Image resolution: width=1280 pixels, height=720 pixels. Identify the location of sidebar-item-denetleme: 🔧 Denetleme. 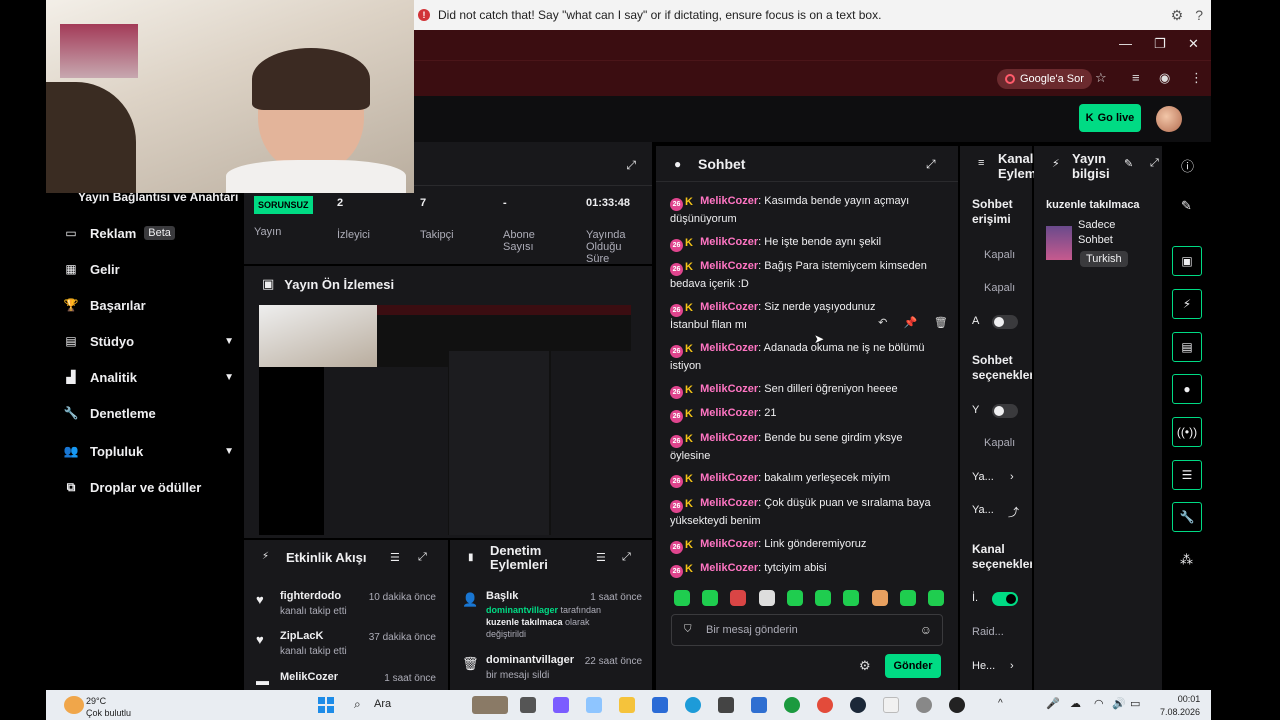
(149, 413).